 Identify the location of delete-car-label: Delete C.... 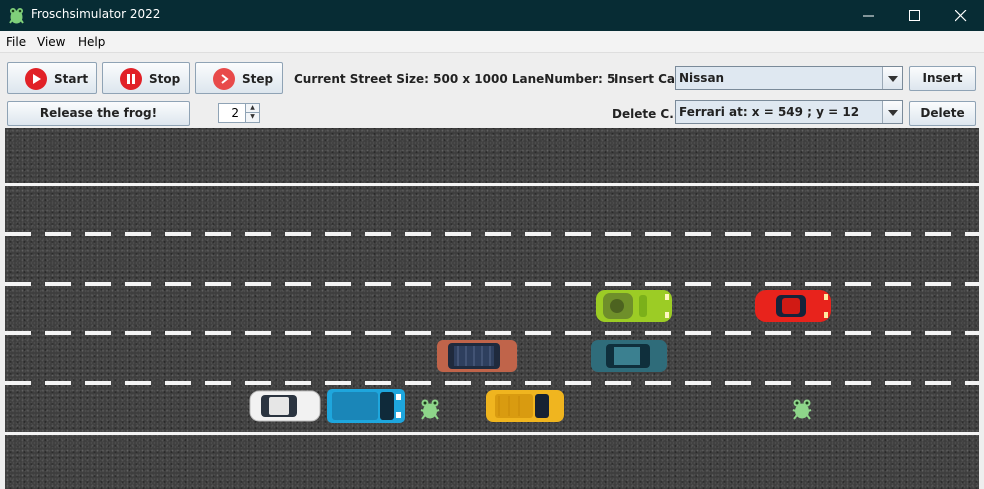
(647, 114).